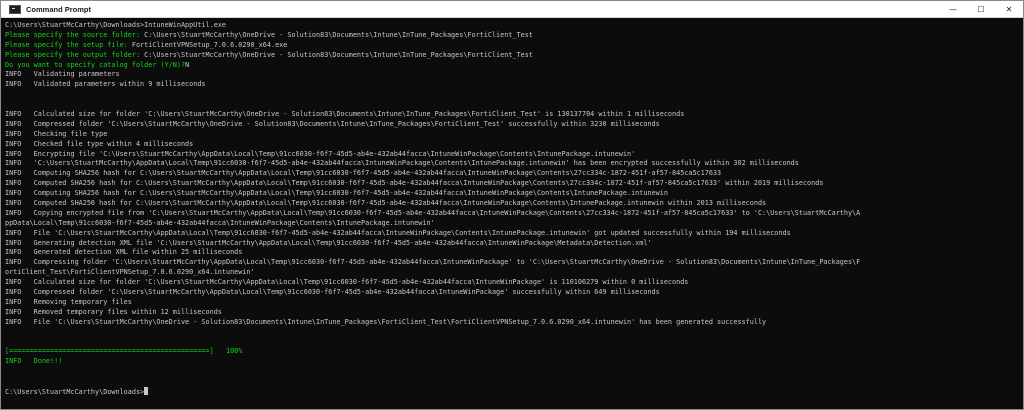 Image resolution: width=1024 pixels, height=410 pixels. I want to click on console-text: INFO Done!!!, so click(34, 361).